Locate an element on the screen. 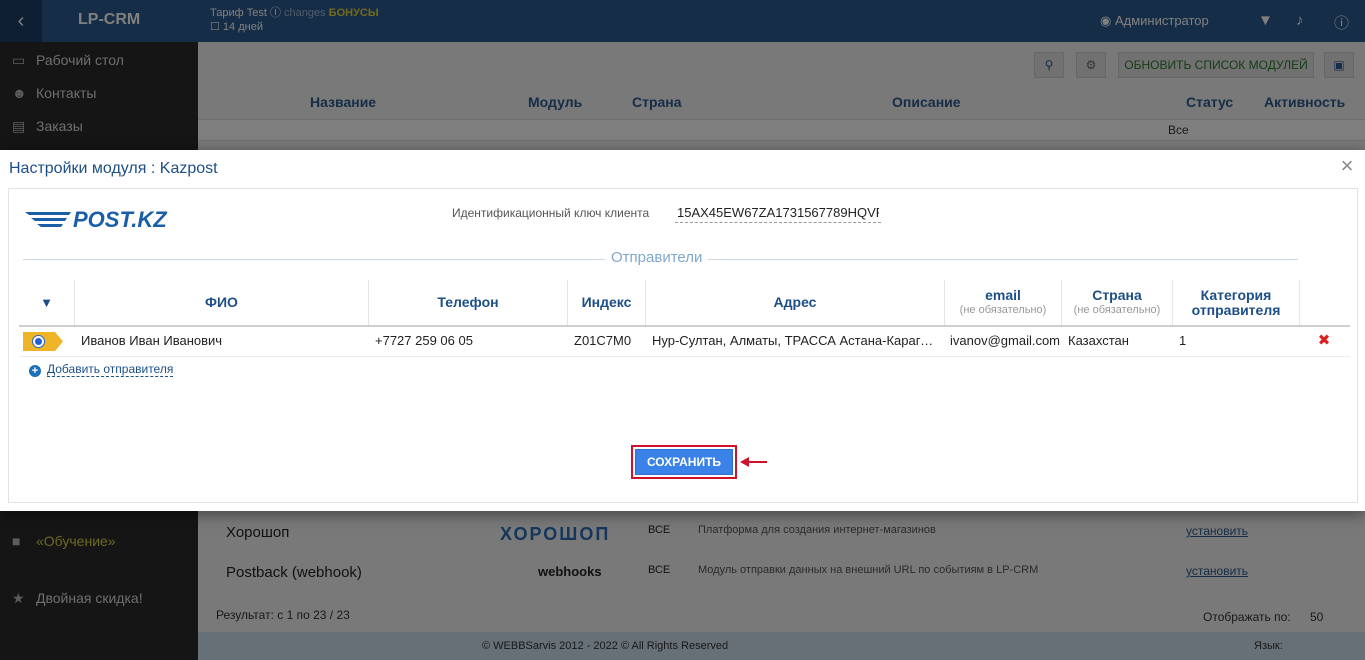 The height and width of the screenshot is (660, 1365). sort-toggle: ▼ is located at coordinates (47, 302).